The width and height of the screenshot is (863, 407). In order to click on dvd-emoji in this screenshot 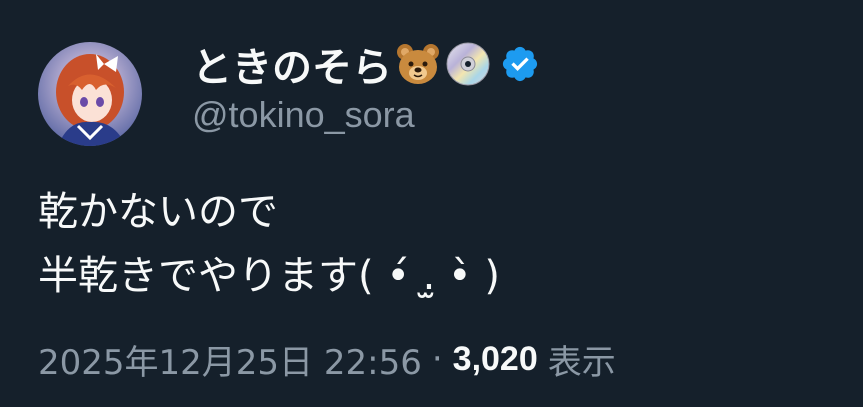, I will do `click(468, 64)`.